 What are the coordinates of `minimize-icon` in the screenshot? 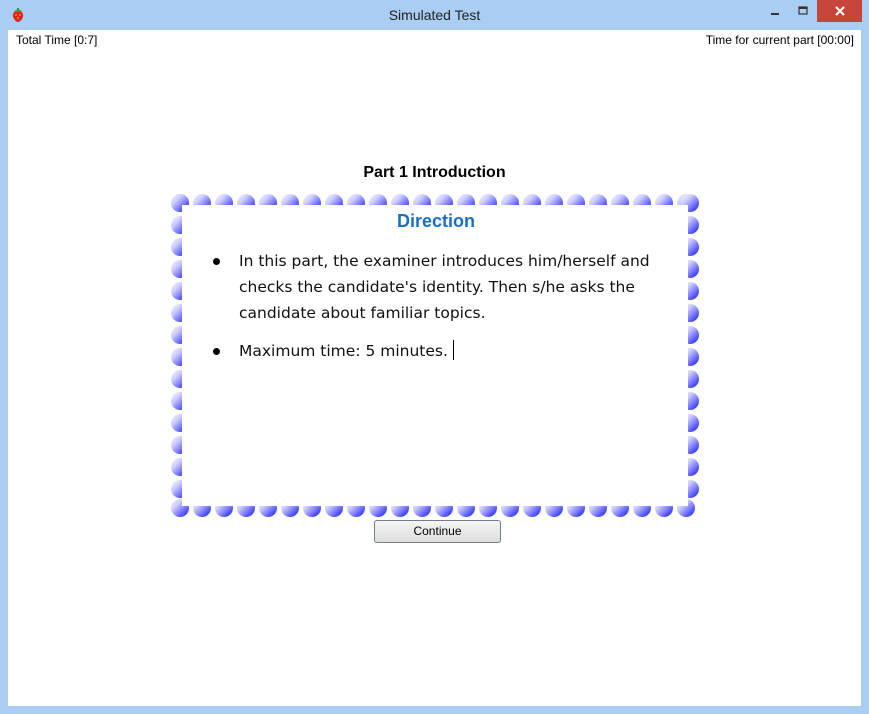 It's located at (775, 14).